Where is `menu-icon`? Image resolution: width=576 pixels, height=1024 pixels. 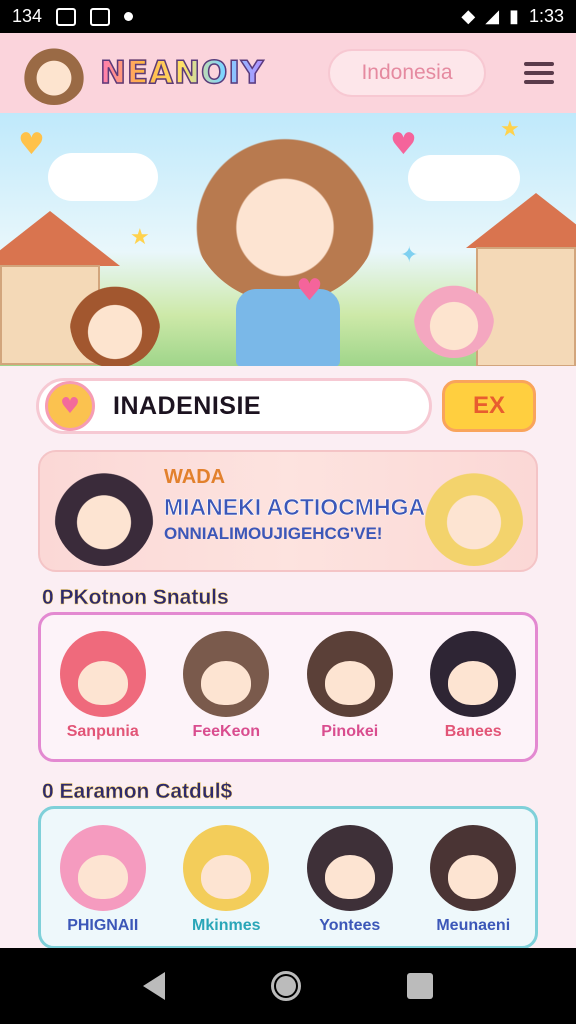
menu-icon is located at coordinates (539, 73).